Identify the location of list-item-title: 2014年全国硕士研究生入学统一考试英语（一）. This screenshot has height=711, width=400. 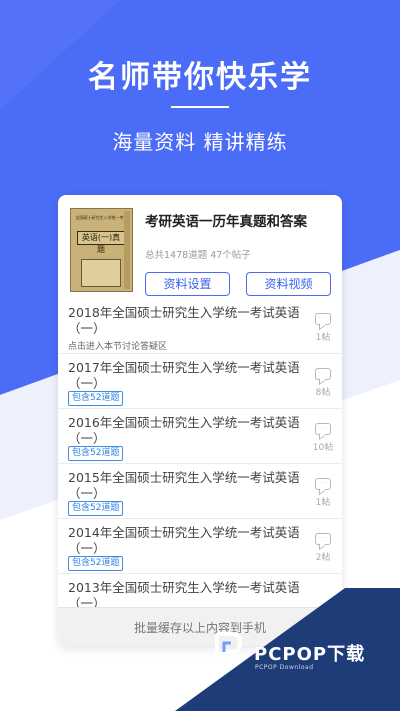
(184, 540).